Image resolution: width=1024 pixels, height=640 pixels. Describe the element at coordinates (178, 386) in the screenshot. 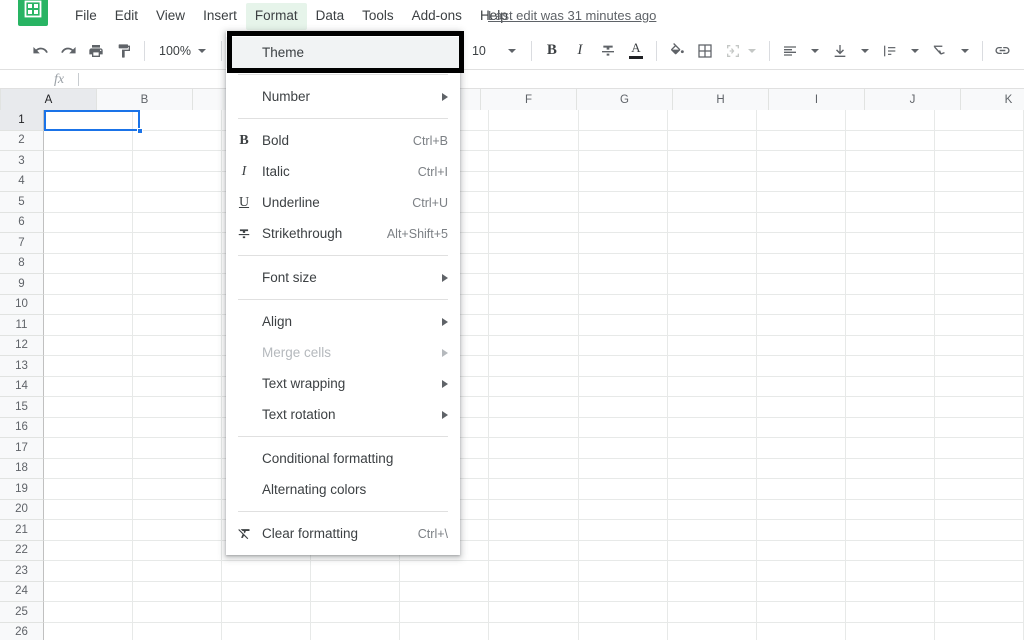

I see `cell-B14` at that location.